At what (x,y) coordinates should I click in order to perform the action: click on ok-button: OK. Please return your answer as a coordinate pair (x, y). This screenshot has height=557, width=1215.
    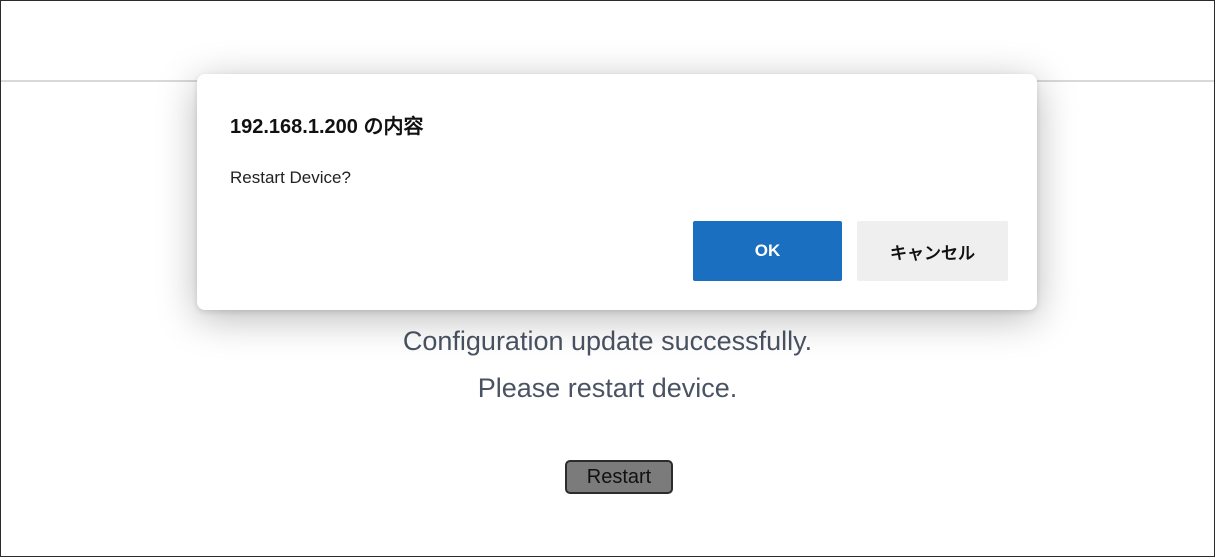
    Looking at the image, I should click on (767, 251).